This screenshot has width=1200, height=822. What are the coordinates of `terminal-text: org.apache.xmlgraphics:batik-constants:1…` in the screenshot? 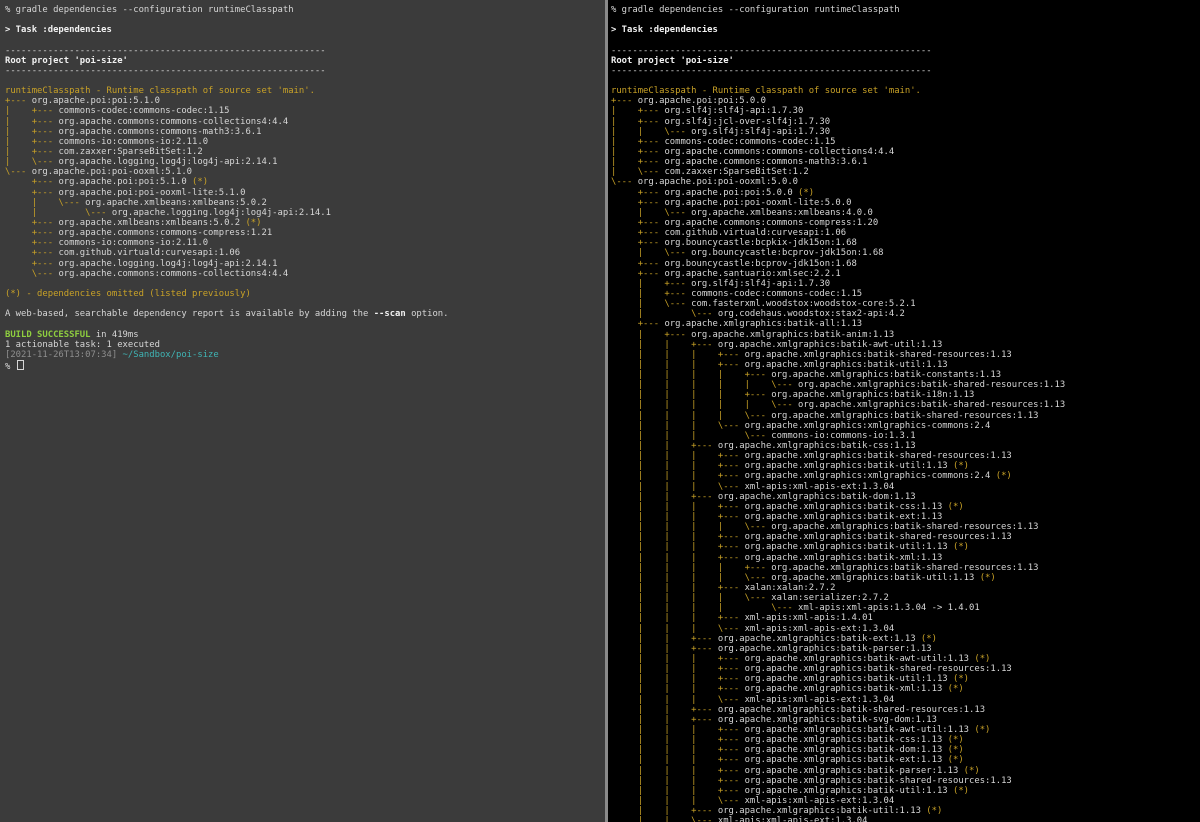 It's located at (886, 375).